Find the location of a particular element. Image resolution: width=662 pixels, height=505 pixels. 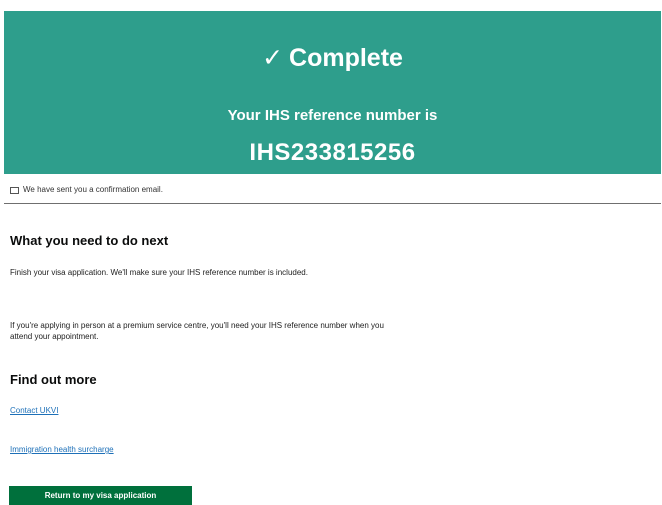

email-confirmation-note: We have sent you a confirmation email. is located at coordinates (86, 190).